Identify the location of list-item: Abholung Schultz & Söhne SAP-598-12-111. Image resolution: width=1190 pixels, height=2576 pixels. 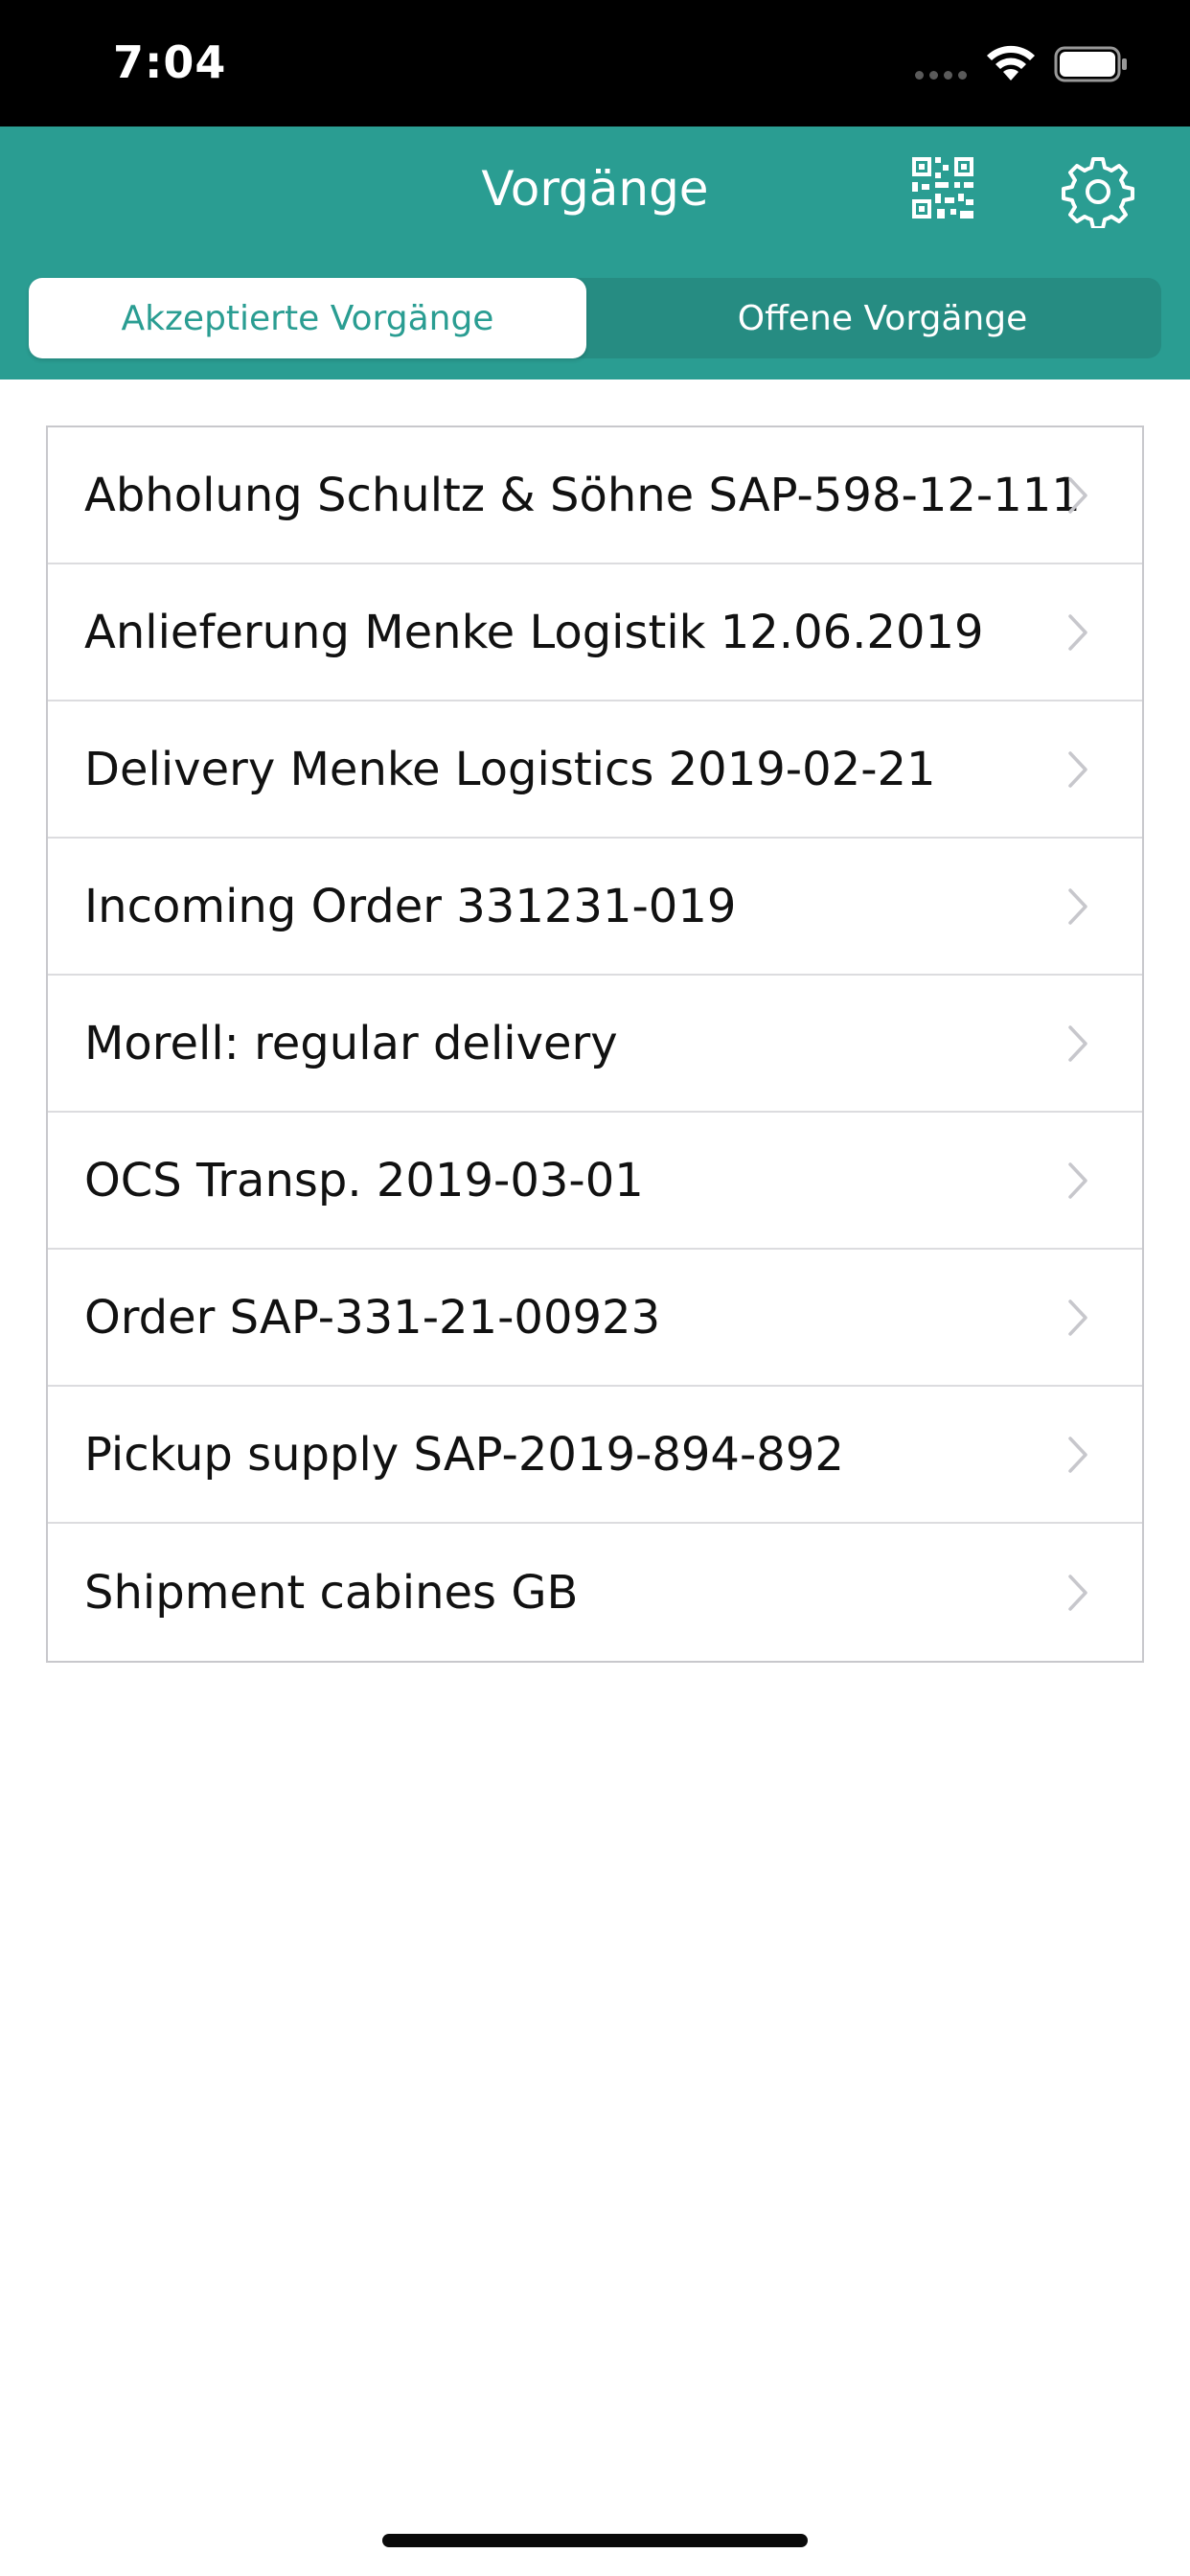
(595, 495).